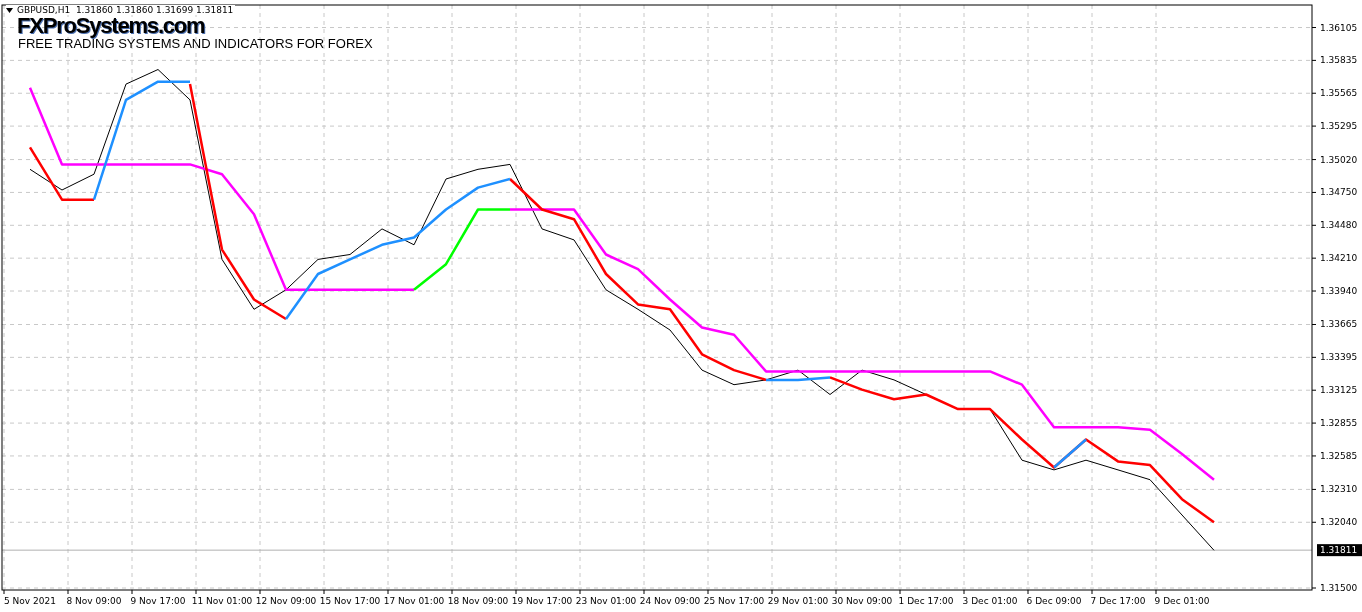  What do you see at coordinates (1339, 93) in the screenshot?
I see `y-tick-label: 1.35565` at bounding box center [1339, 93].